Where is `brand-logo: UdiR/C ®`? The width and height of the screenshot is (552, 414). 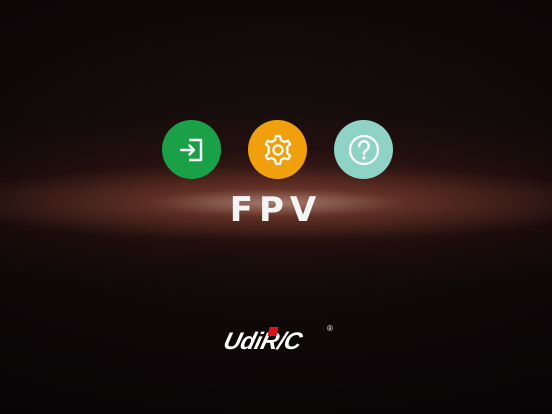 brand-logo: UdiR/C ® is located at coordinates (277, 339).